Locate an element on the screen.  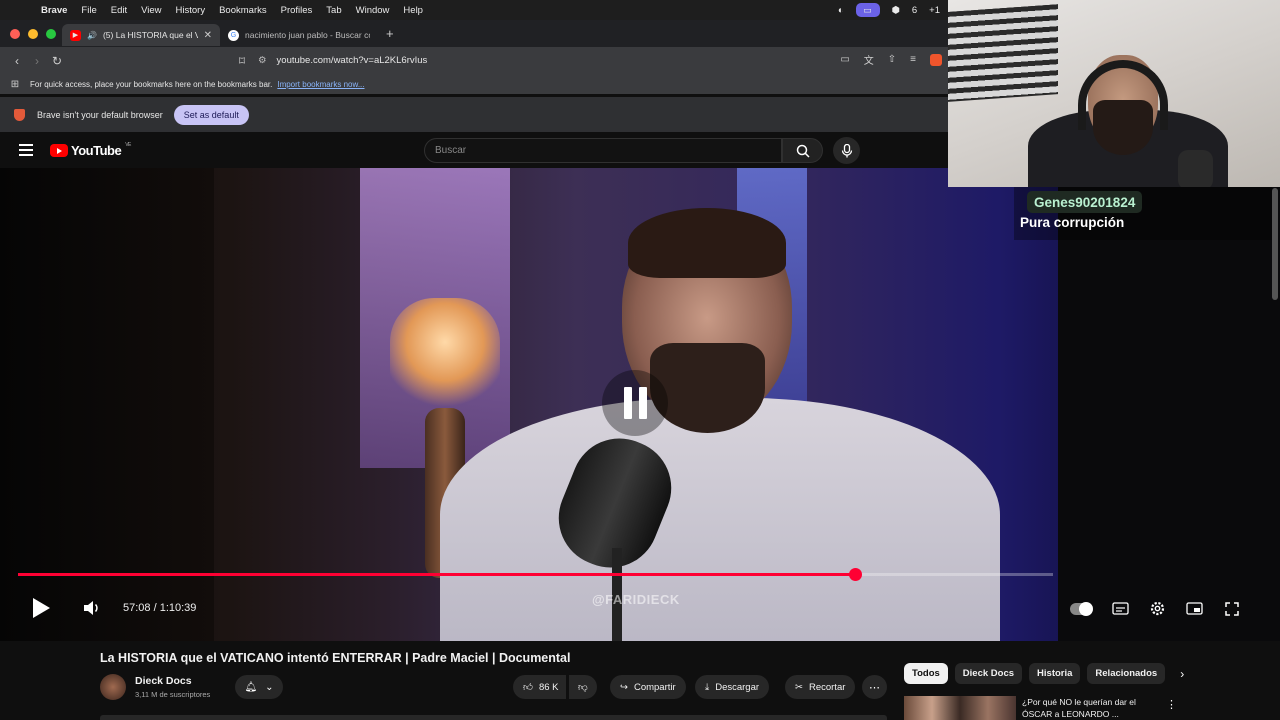
menu-bookmarks: Bookmarks is located at coordinates (243, 10).